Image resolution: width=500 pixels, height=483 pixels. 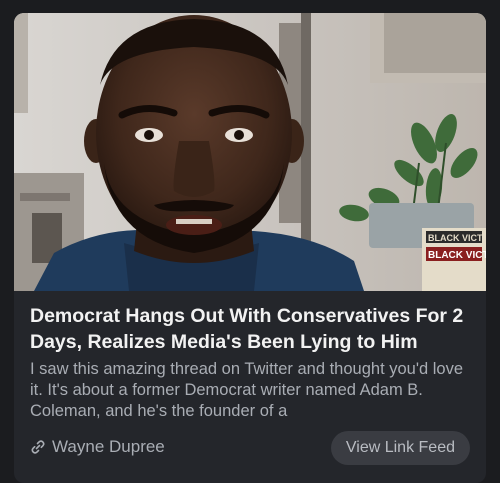 I want to click on view-link-feed-button: View Link Feed, so click(x=400, y=448).